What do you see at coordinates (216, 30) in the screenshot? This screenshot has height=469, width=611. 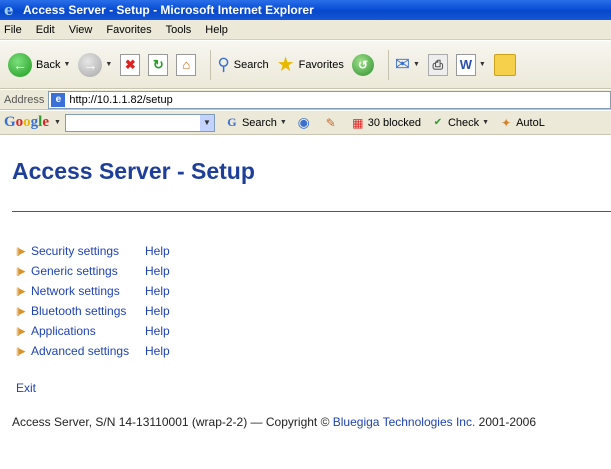 I see `menu-help: Help` at bounding box center [216, 30].